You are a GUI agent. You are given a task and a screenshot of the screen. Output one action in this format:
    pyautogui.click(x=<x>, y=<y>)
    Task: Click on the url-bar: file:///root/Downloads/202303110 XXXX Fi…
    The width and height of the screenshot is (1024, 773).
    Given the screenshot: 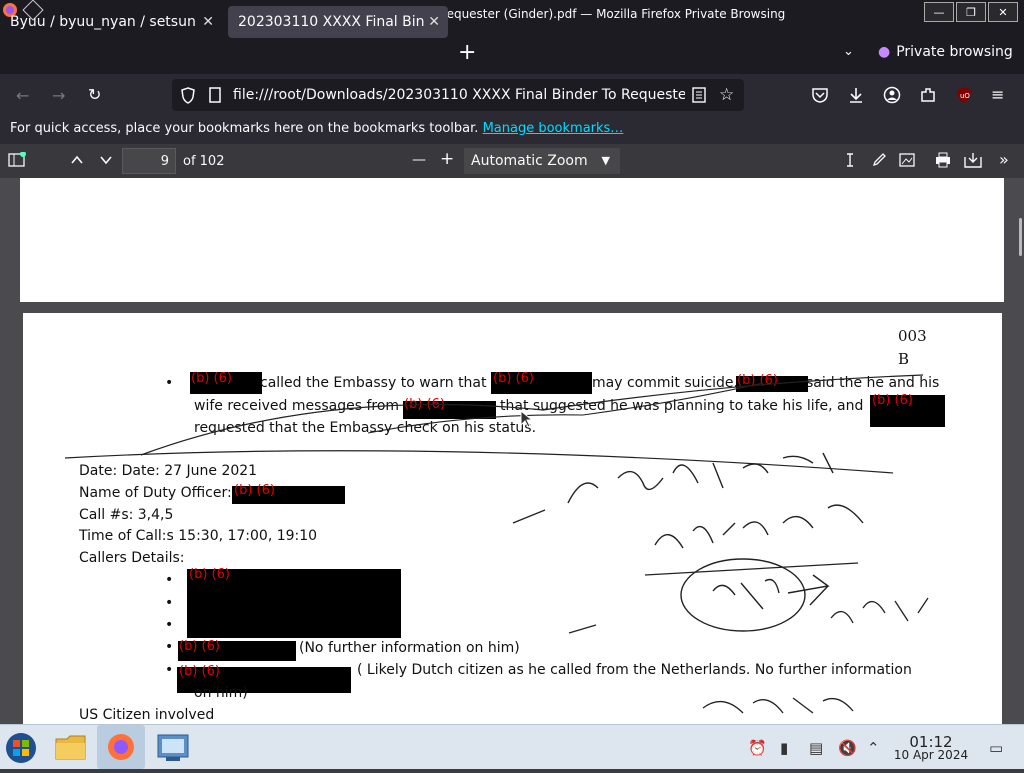 What is the action you would take?
    pyautogui.click(x=458, y=95)
    